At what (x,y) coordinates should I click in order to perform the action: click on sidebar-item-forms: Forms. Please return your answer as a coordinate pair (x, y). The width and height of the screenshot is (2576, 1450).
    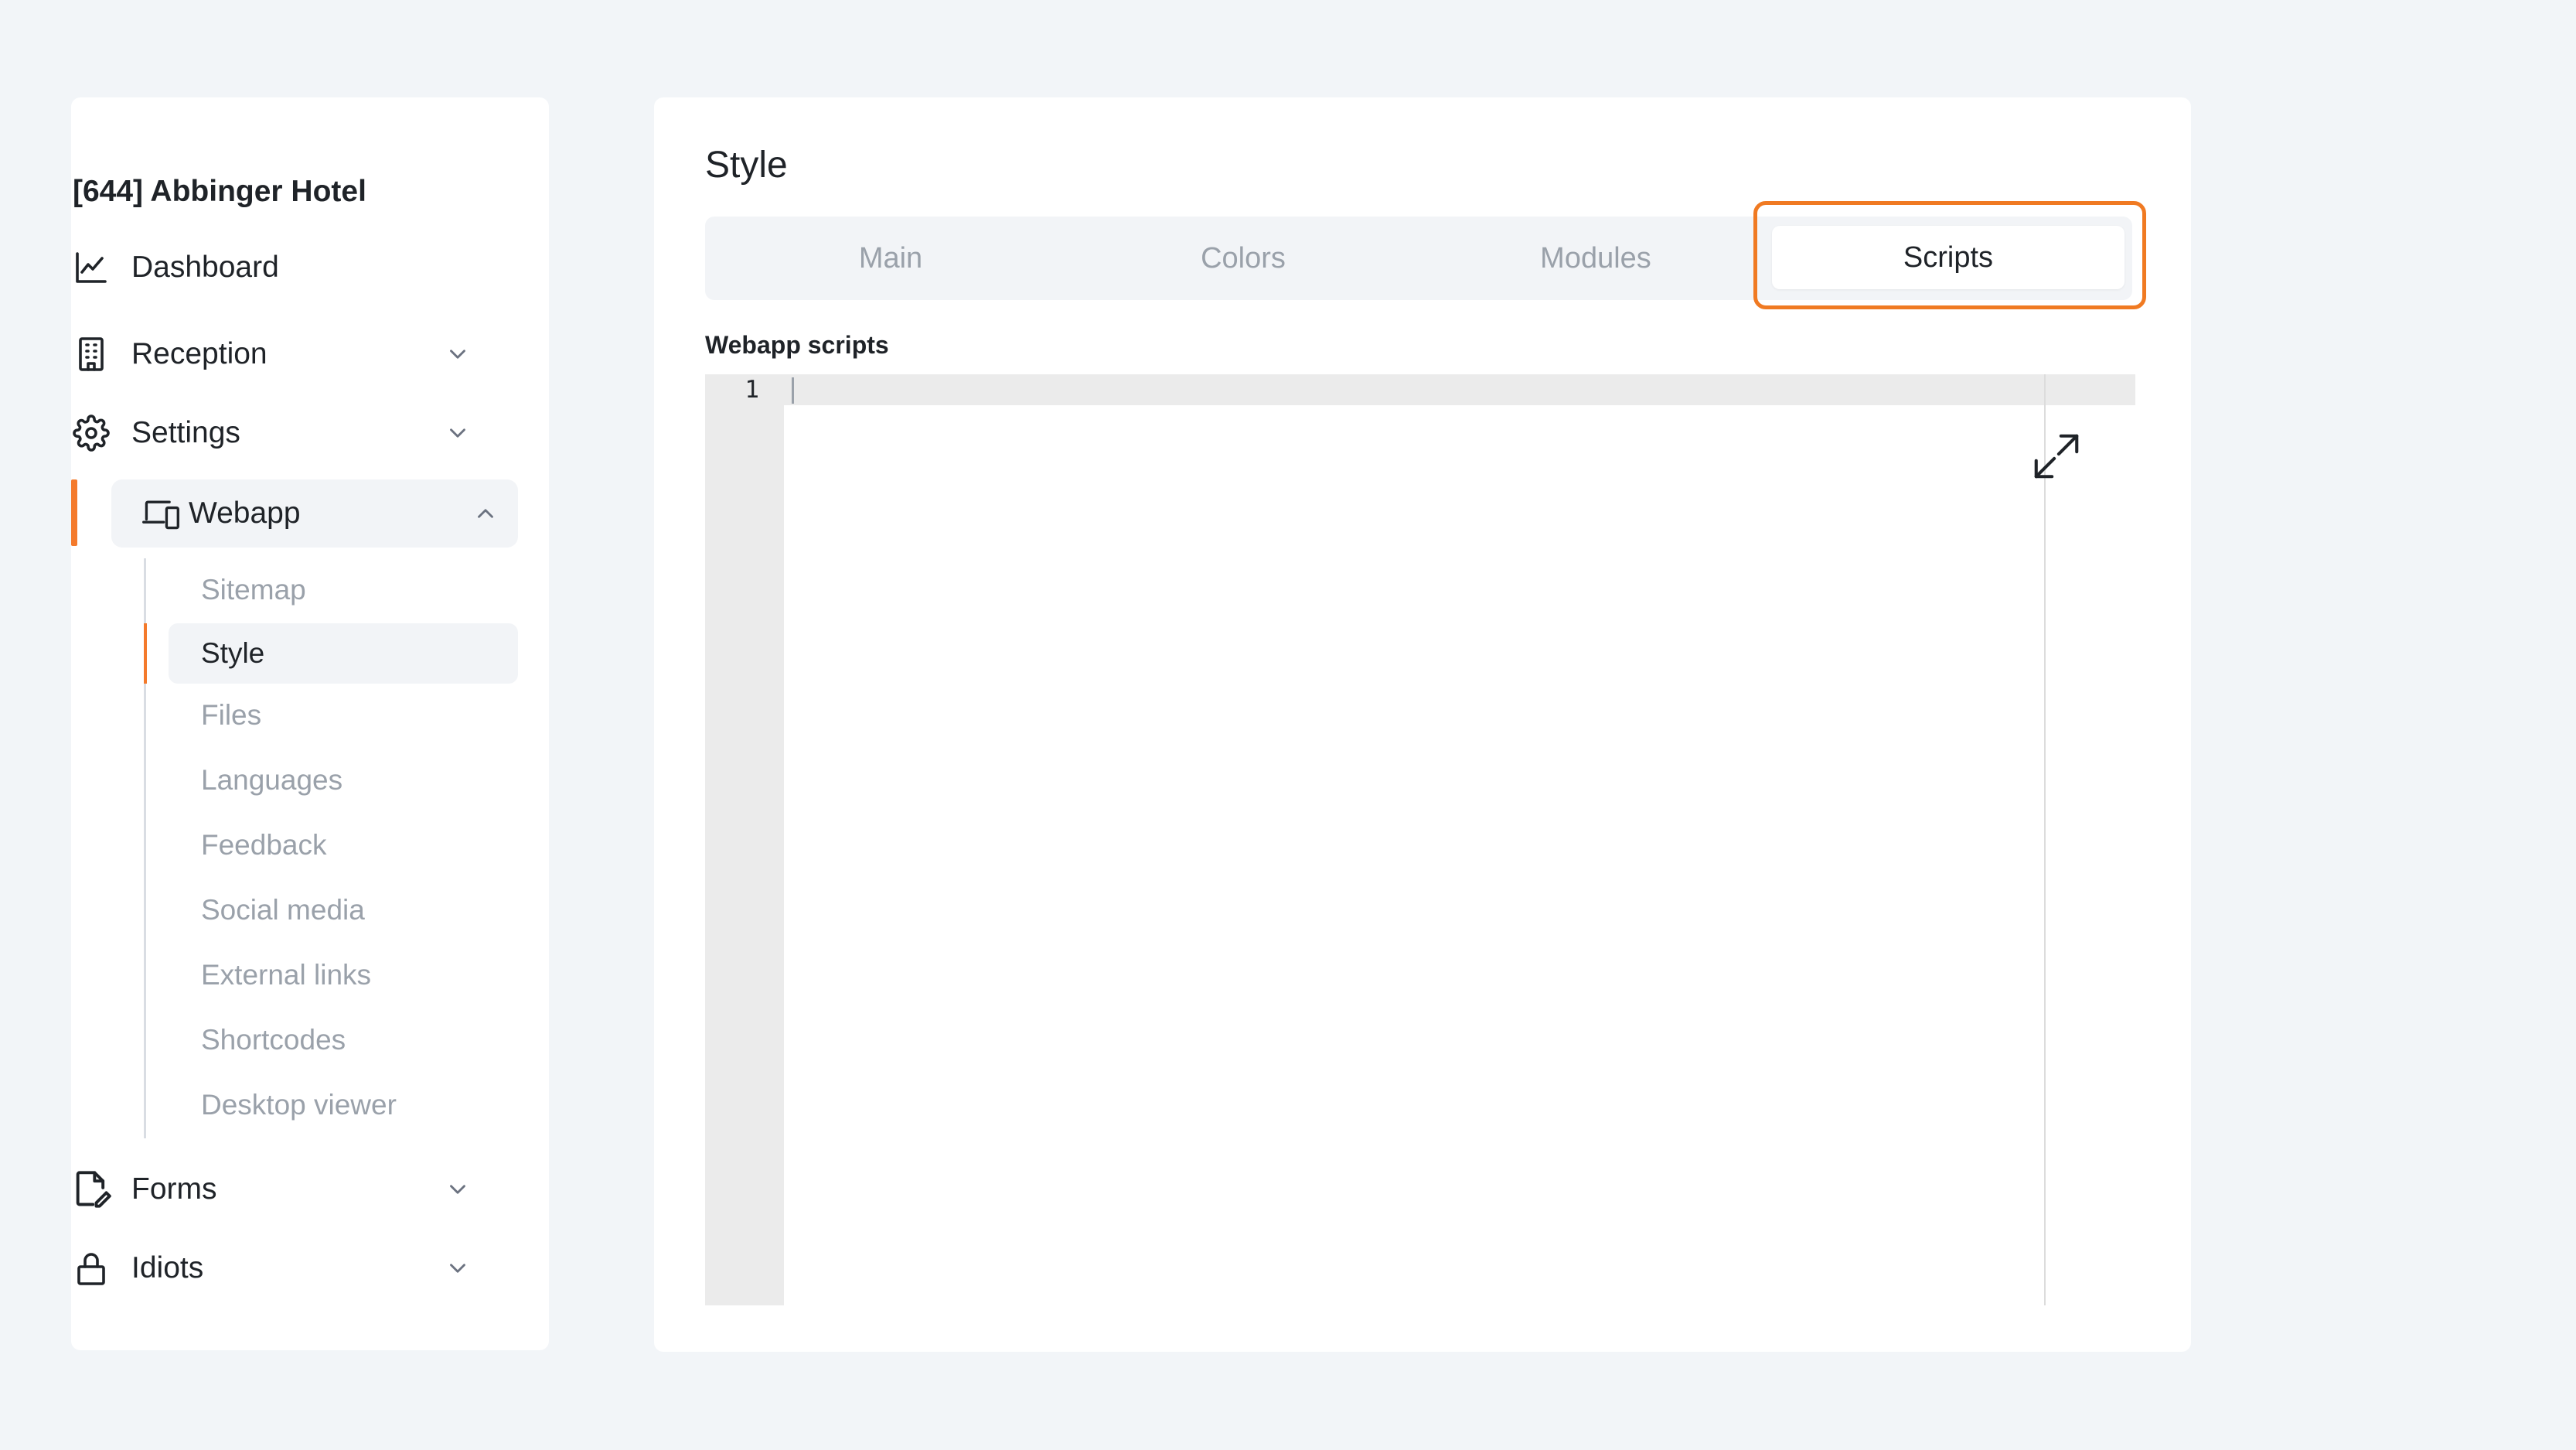
    Looking at the image, I should click on (272, 1189).